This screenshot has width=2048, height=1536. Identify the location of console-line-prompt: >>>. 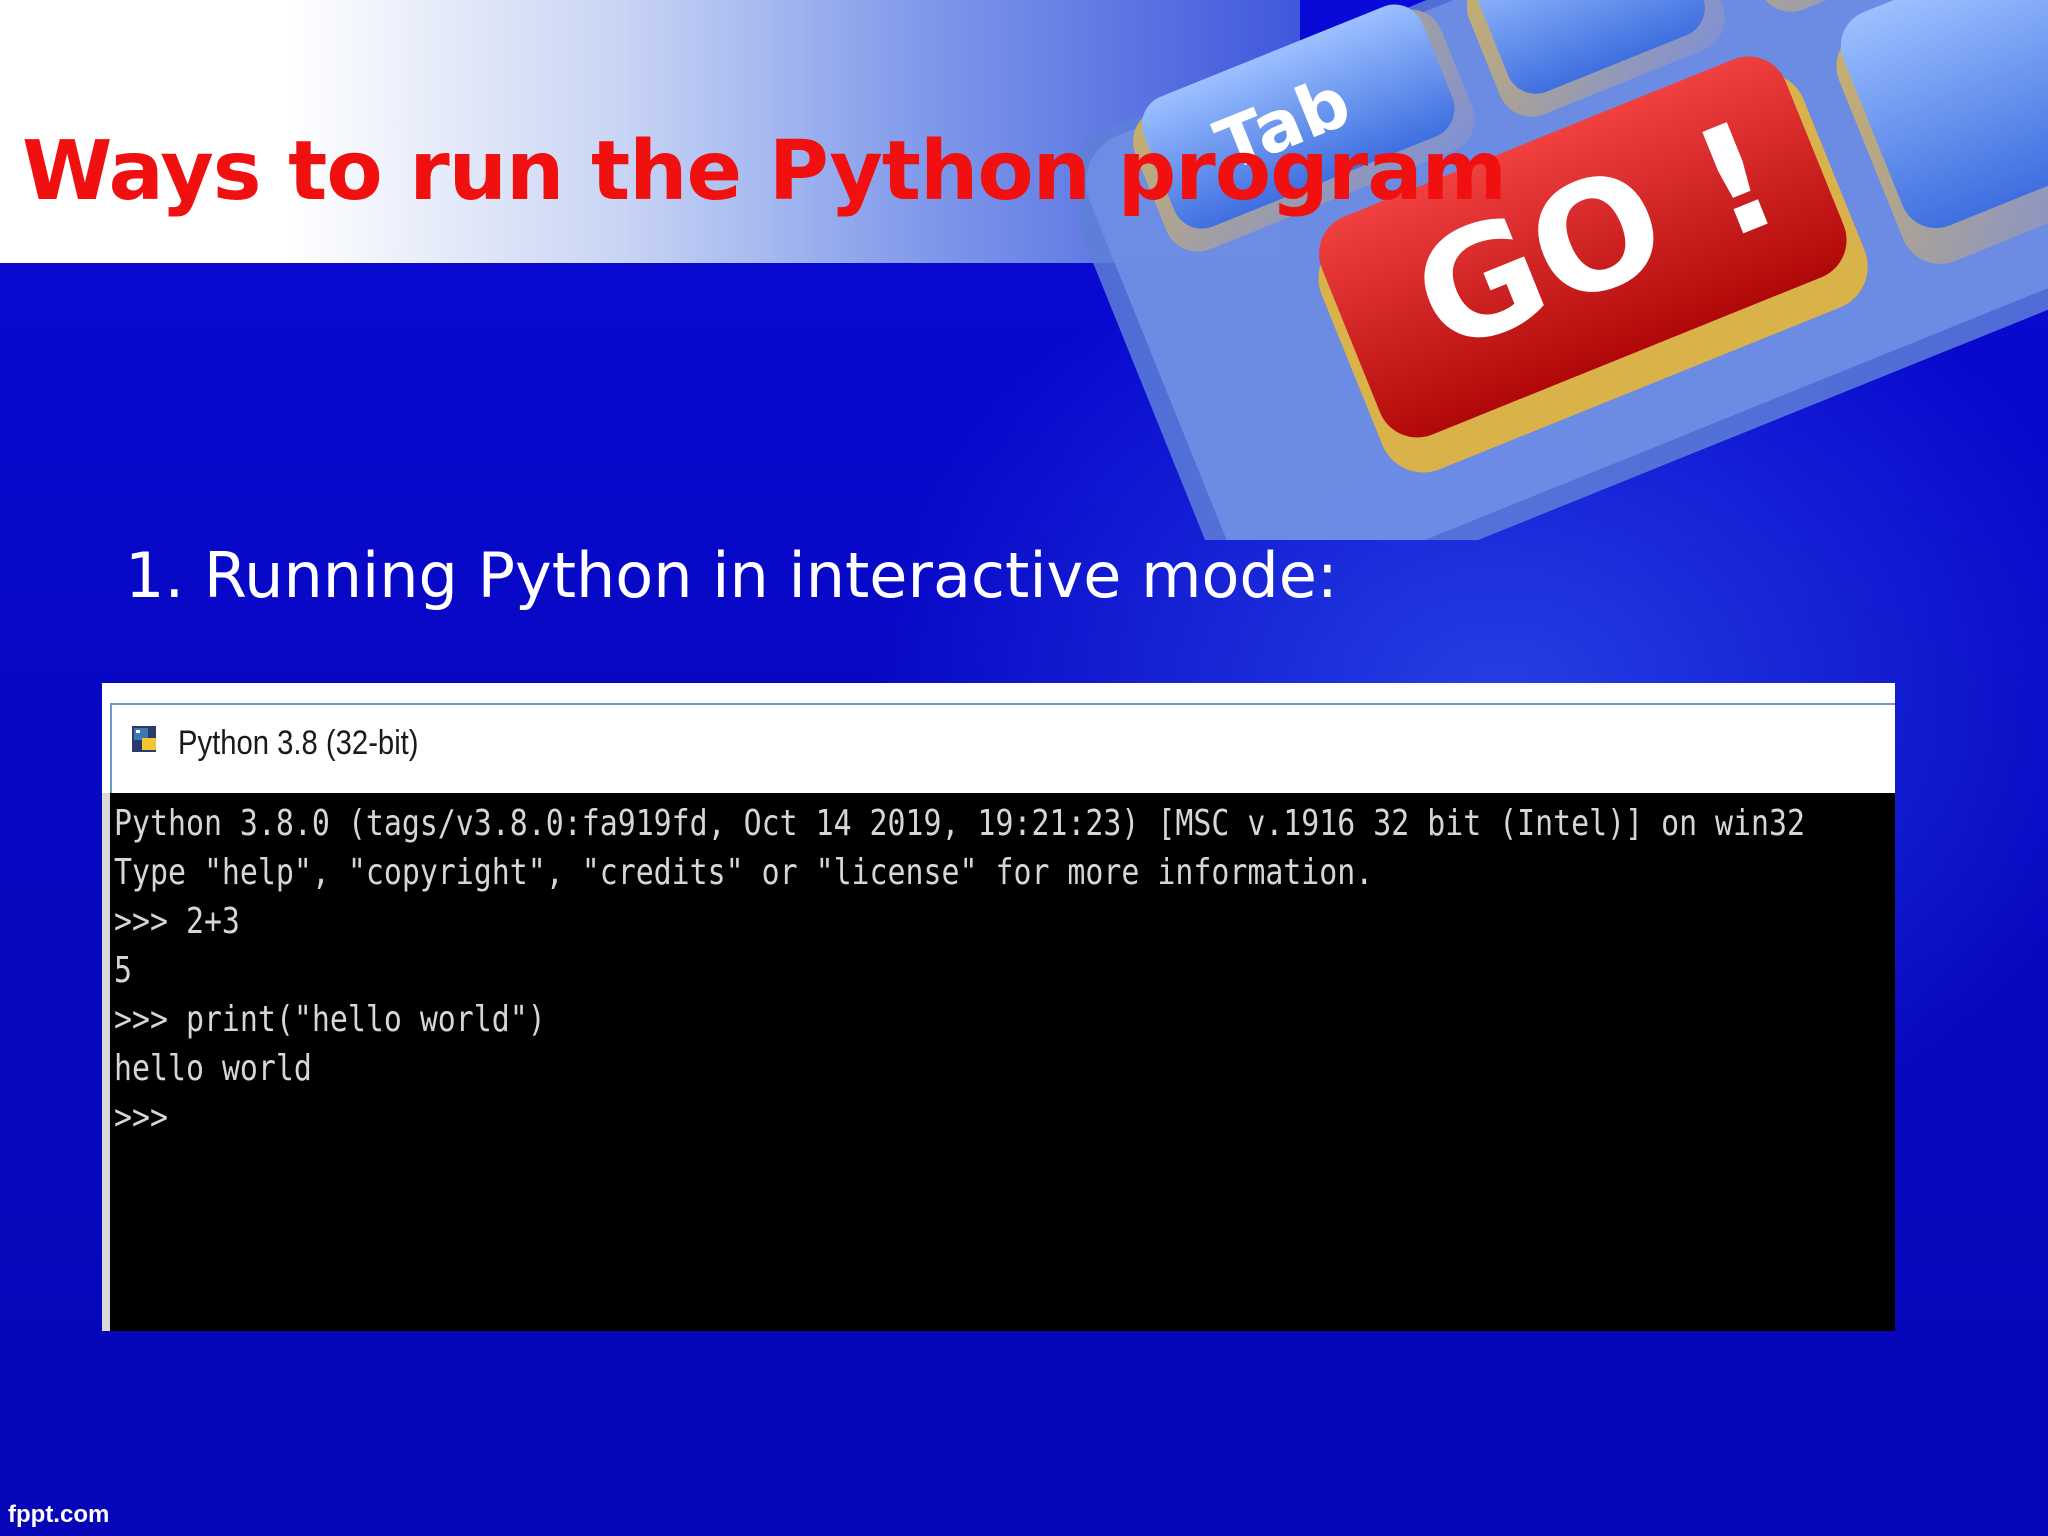
(141, 1117).